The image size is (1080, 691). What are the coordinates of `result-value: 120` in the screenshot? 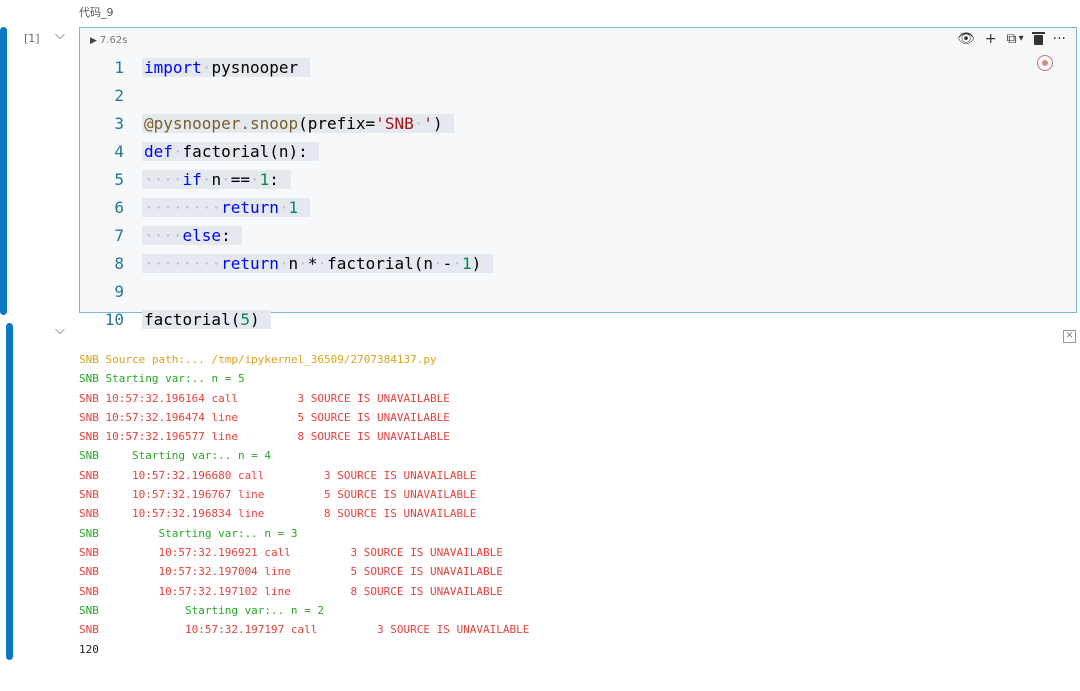 It's located at (89, 649).